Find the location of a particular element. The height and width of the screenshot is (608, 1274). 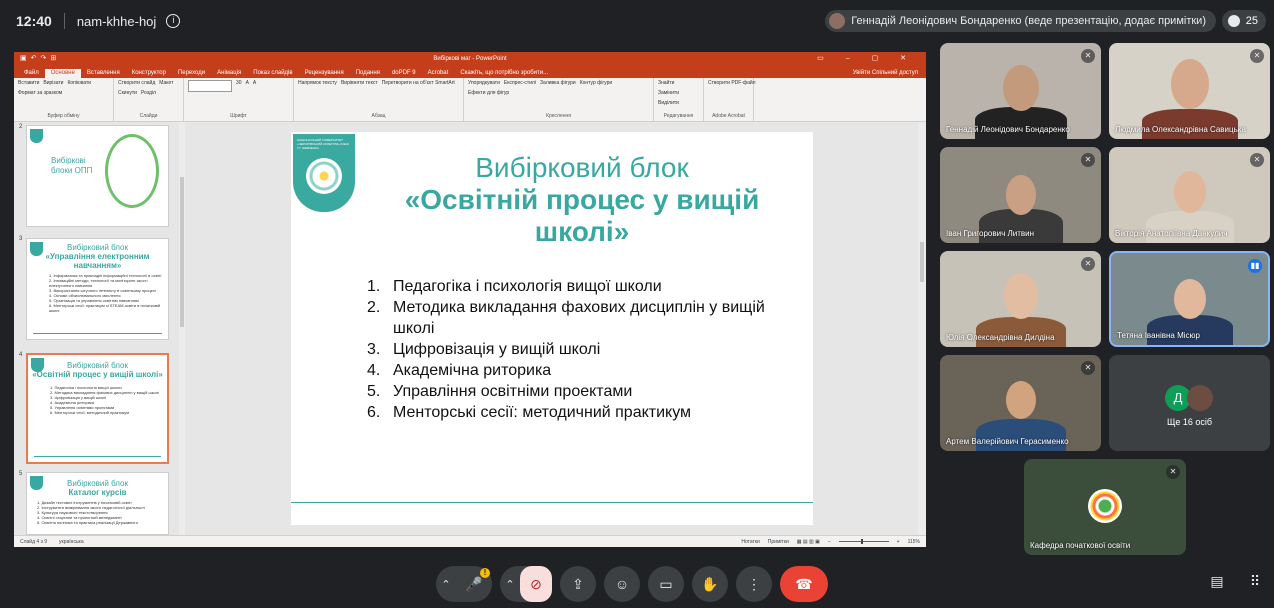

participant-tile: ✕ Кафедра початкової освіти is located at coordinates (1105, 507).